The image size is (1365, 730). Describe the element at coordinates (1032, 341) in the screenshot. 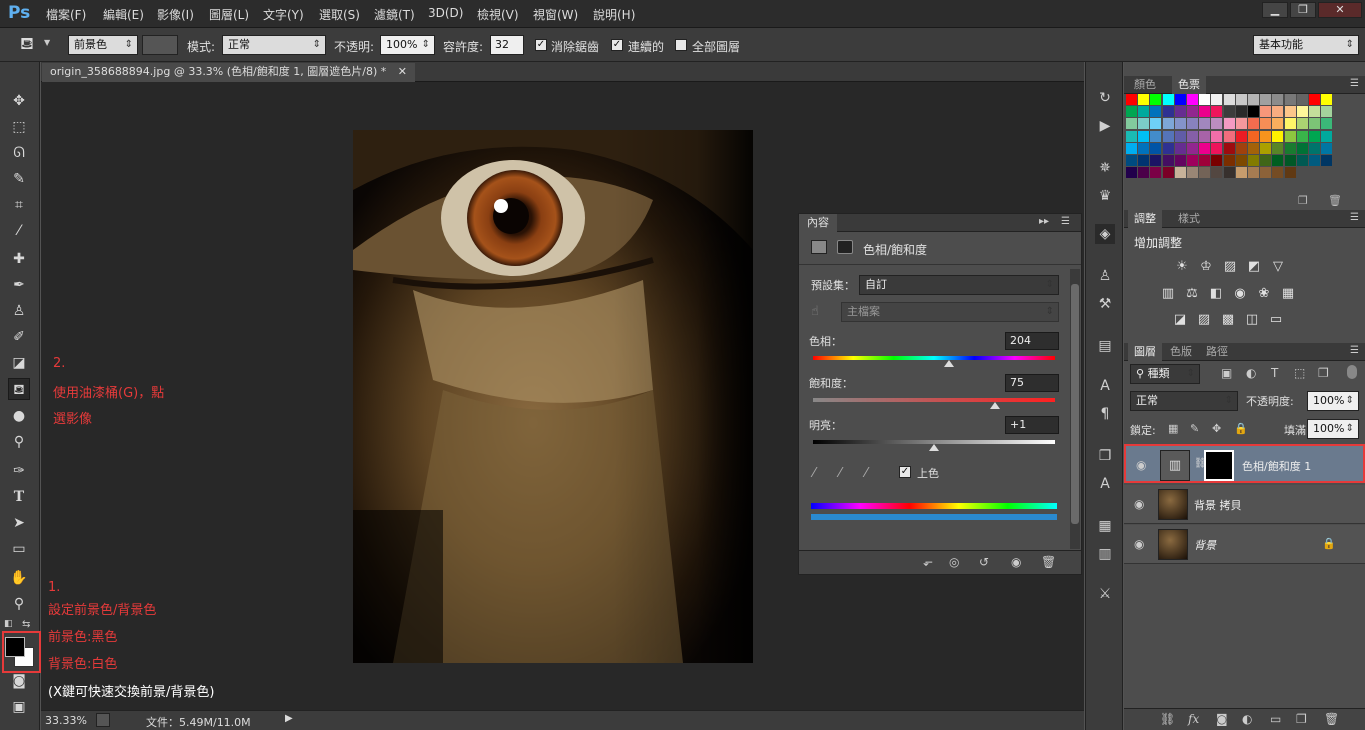

I see `hue-input: 204` at that location.